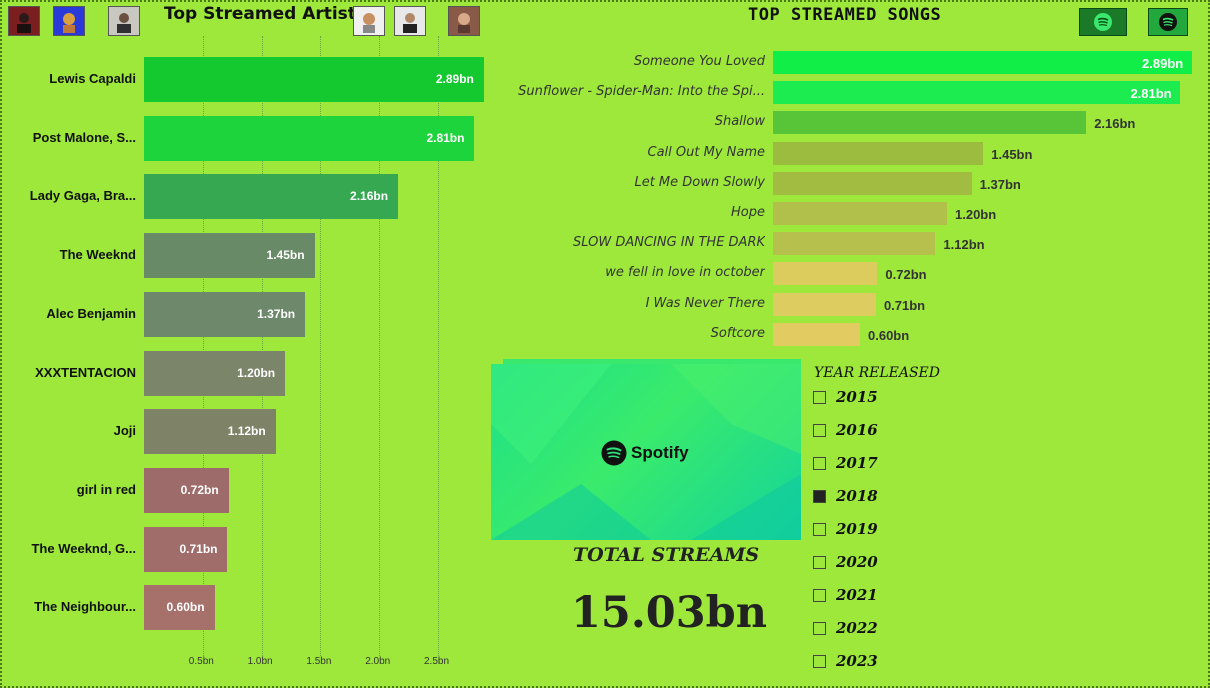 The width and height of the screenshot is (1210, 688). What do you see at coordinates (857, 463) in the screenshot?
I see `year-label: 2017` at bounding box center [857, 463].